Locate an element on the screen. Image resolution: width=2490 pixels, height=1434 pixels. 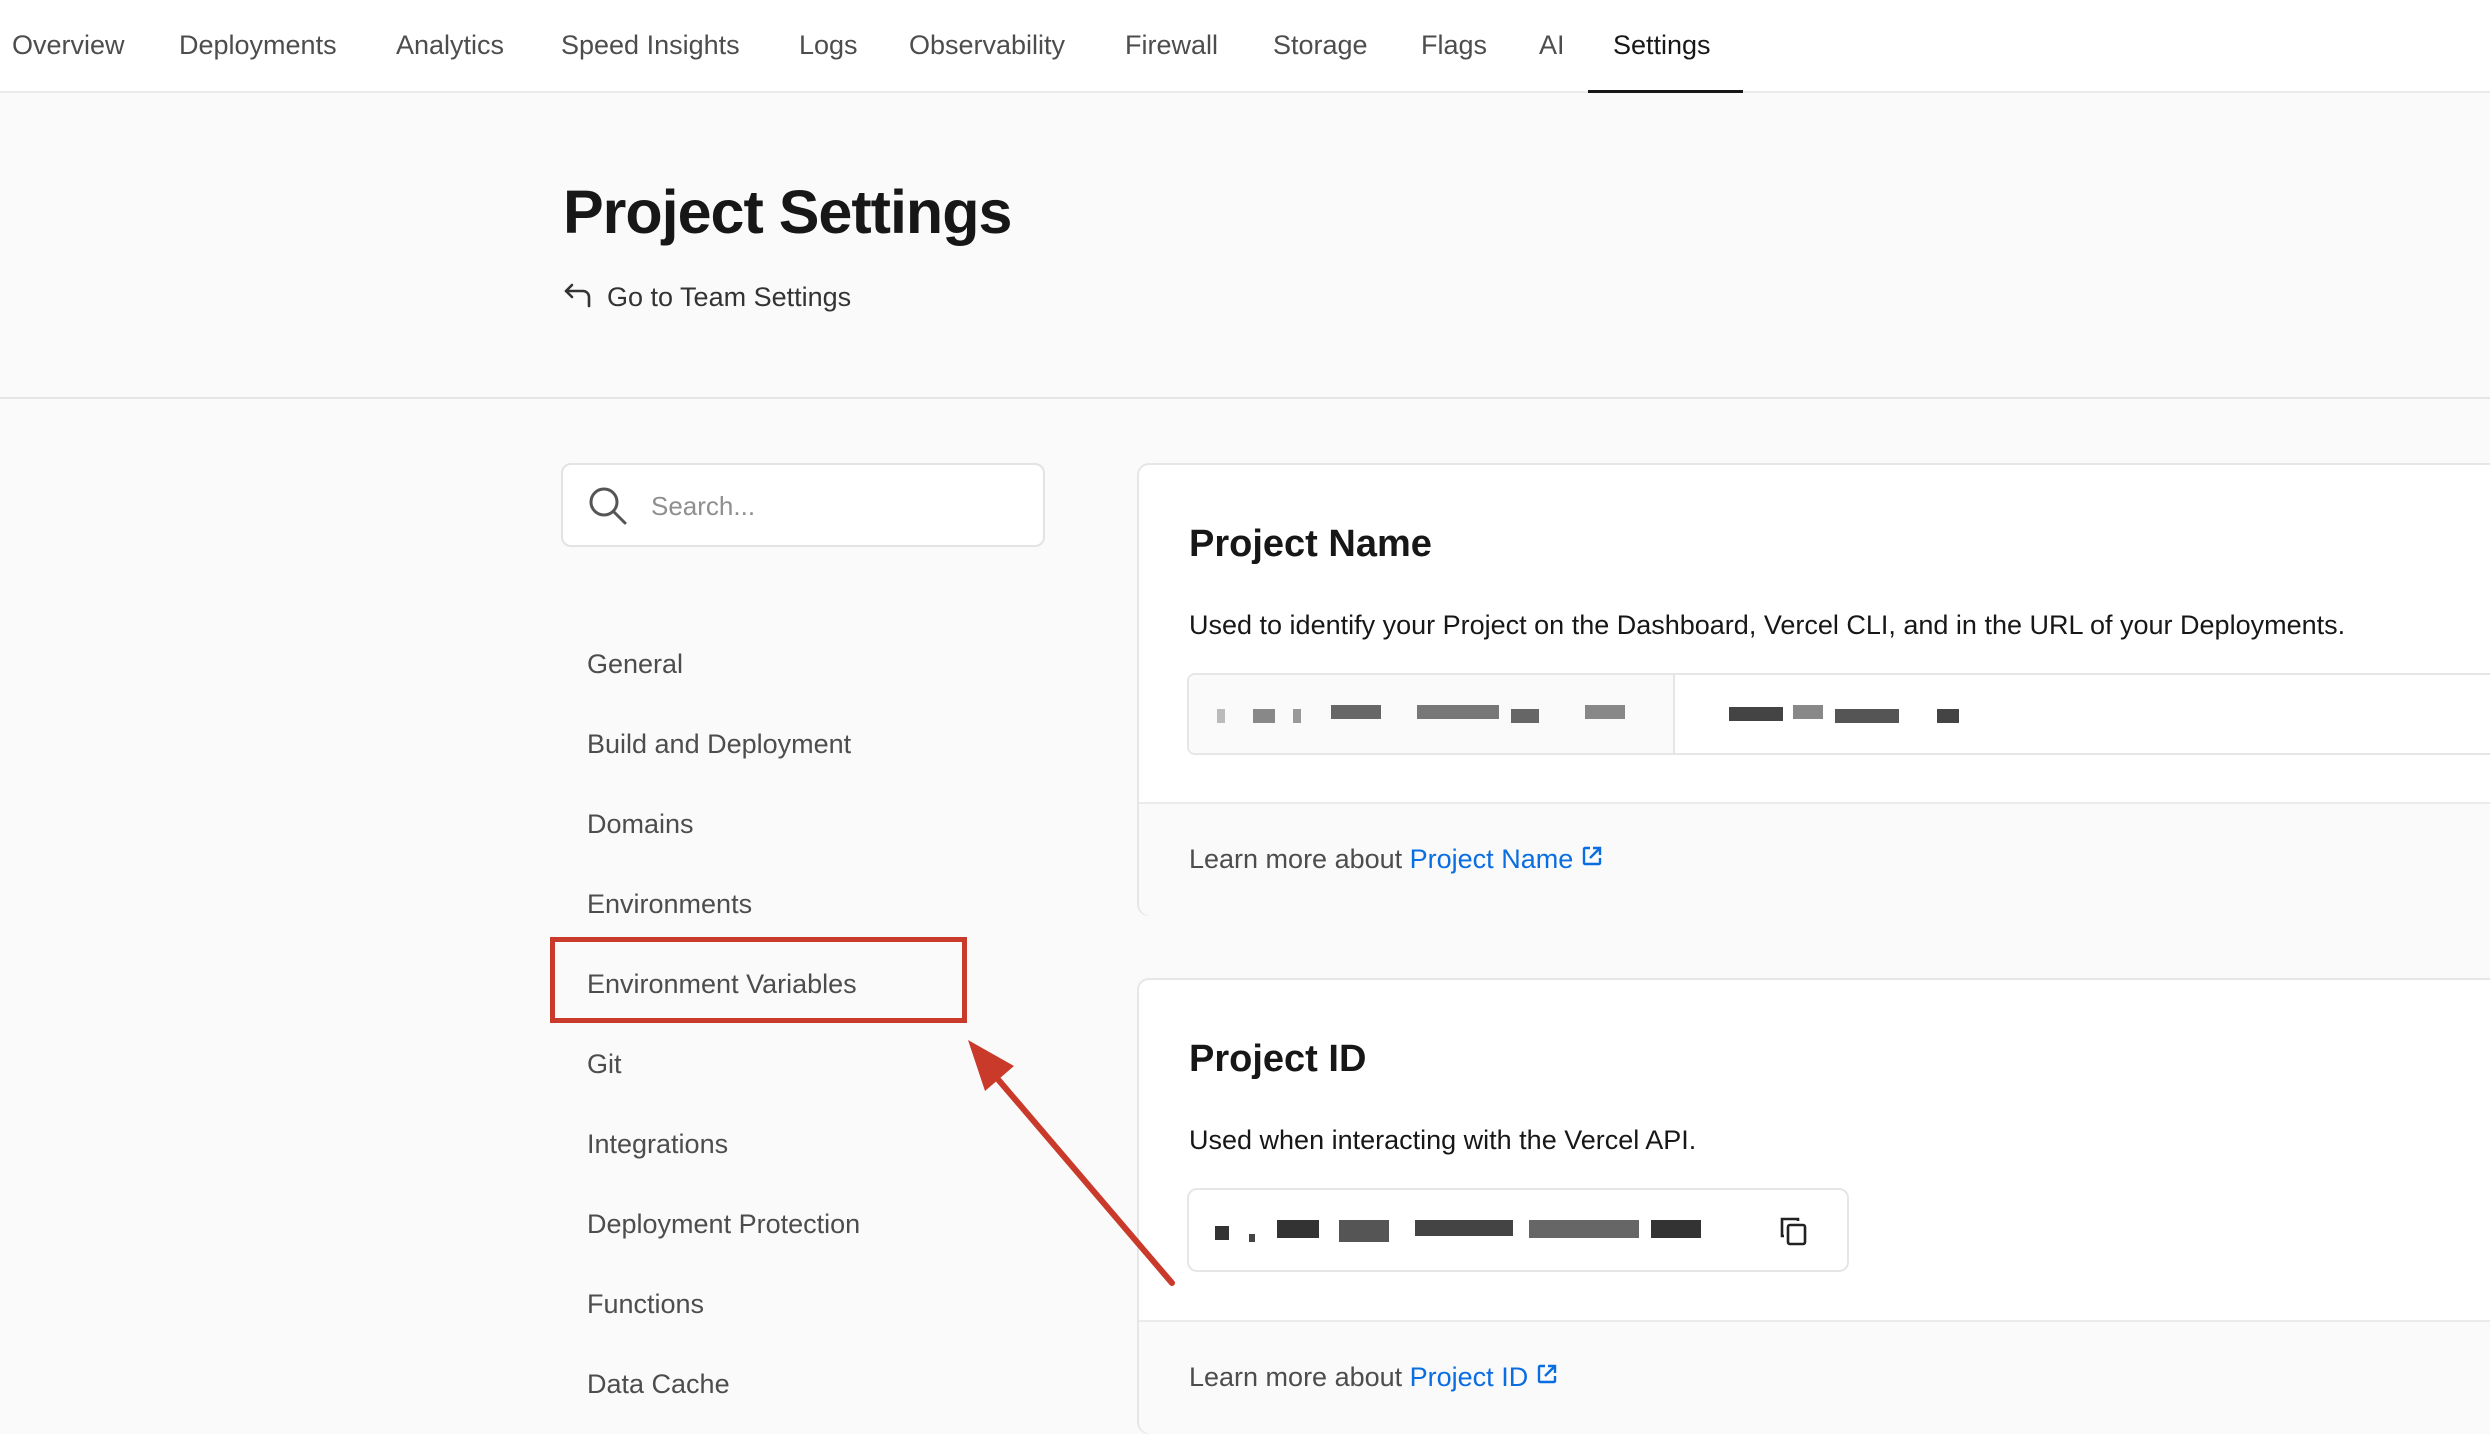
tab-settings: Settings is located at coordinates (1662, 45).